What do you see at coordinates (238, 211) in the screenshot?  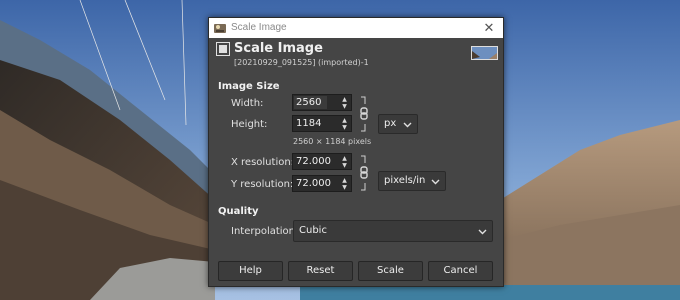 I see `quality-section-title: Quality` at bounding box center [238, 211].